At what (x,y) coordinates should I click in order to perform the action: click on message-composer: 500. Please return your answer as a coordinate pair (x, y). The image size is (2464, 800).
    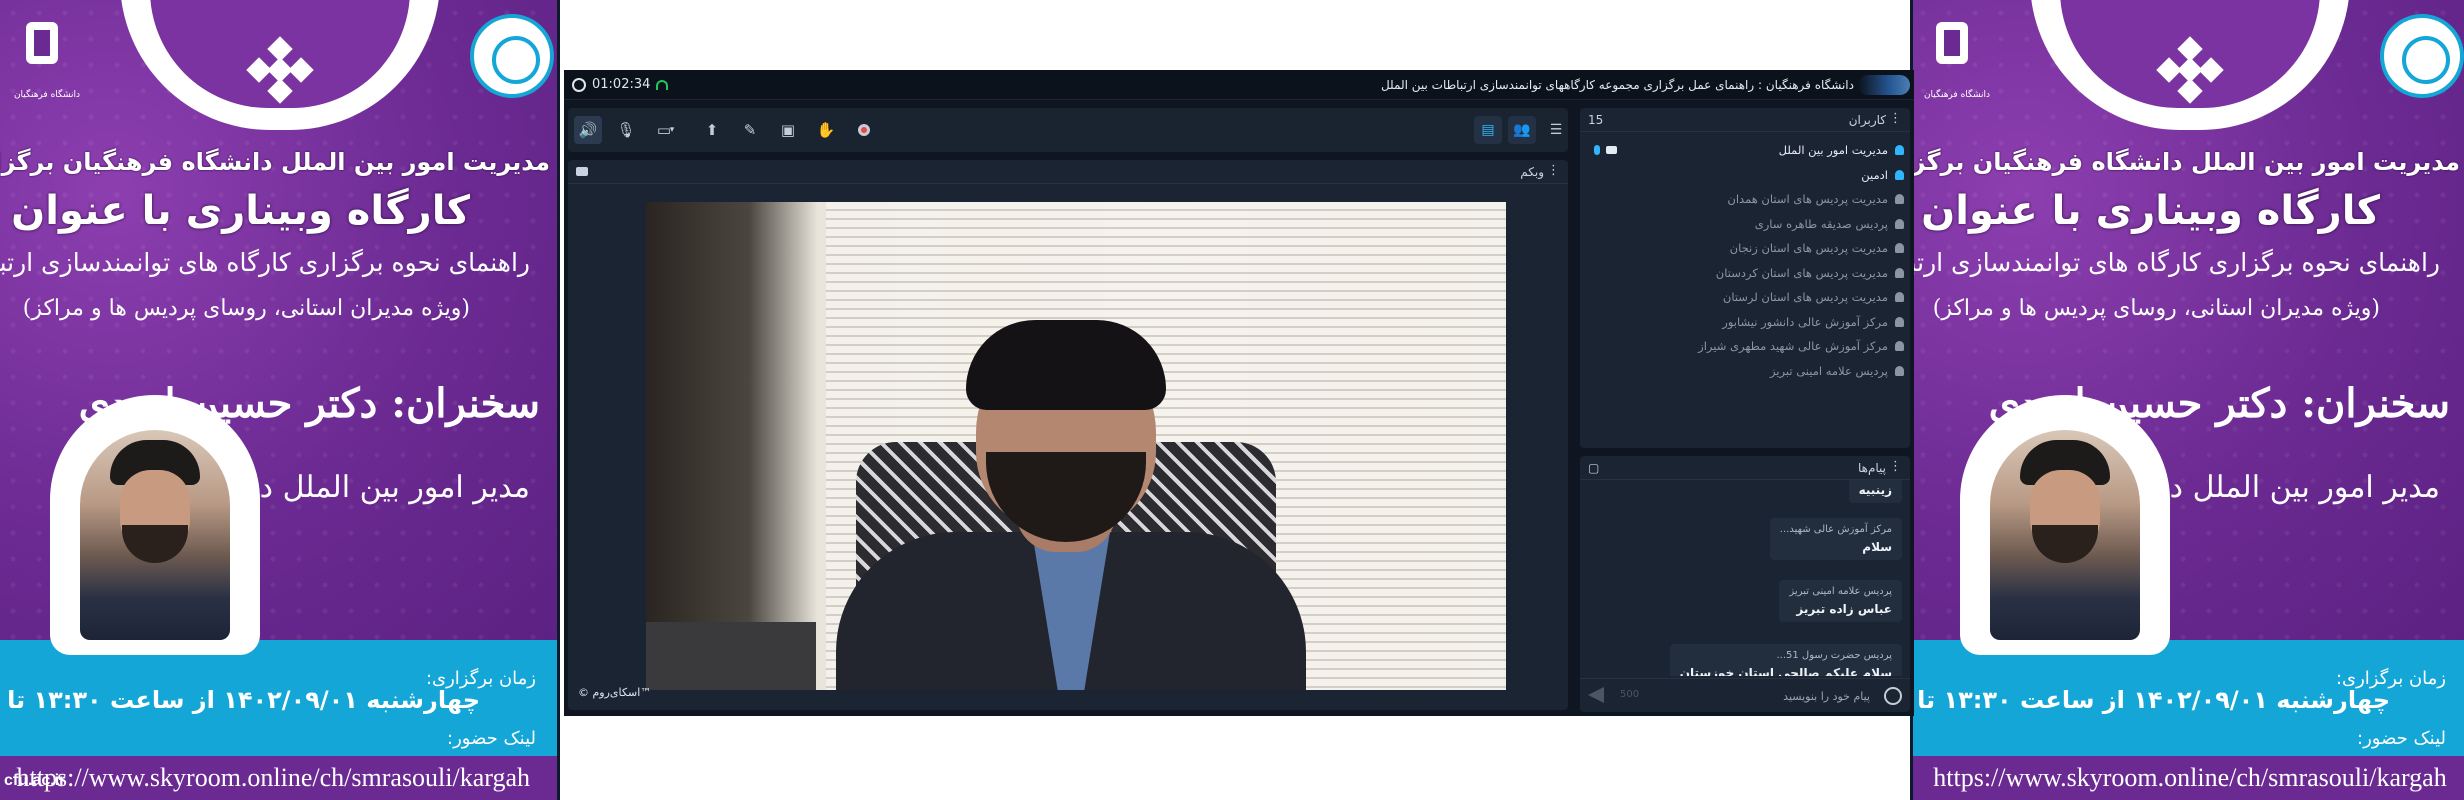
    Looking at the image, I should click on (1745, 695).